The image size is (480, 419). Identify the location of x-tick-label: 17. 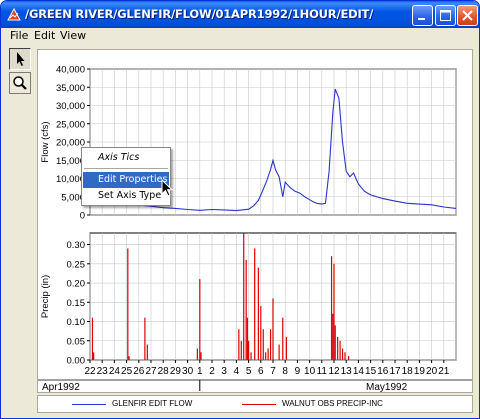
(395, 371).